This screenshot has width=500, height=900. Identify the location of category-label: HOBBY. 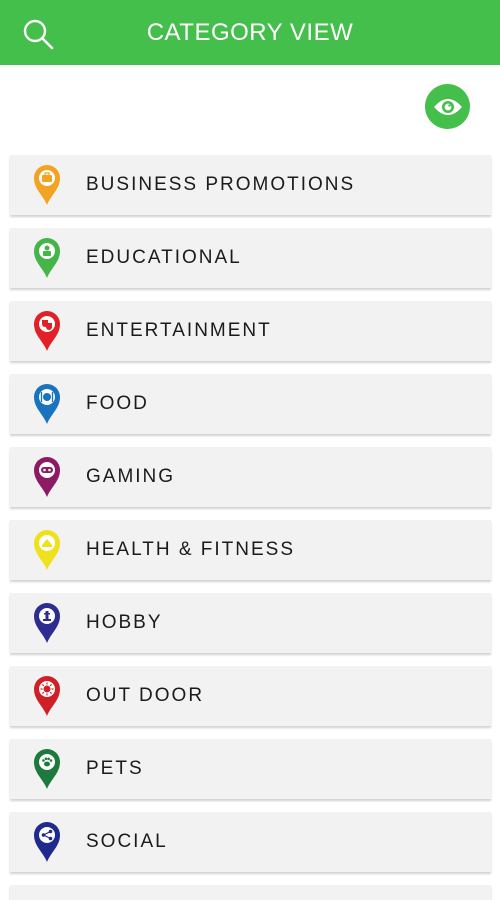
(124, 622).